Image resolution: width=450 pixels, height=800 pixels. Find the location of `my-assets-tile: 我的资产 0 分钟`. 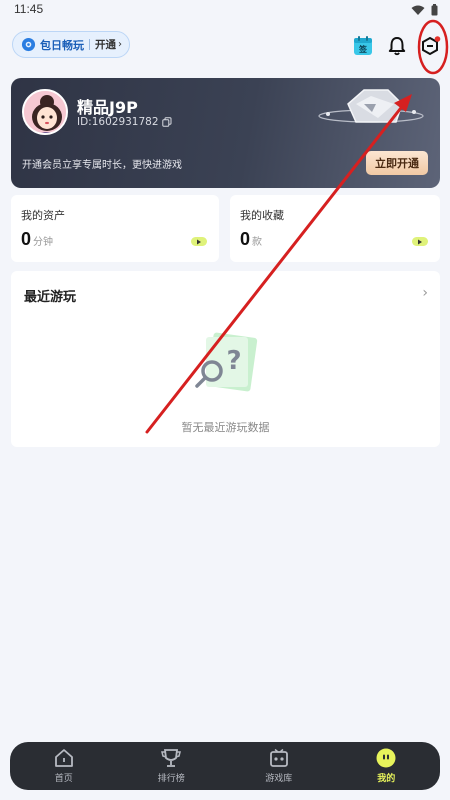

my-assets-tile: 我的资产 0 分钟 is located at coordinates (115, 228).